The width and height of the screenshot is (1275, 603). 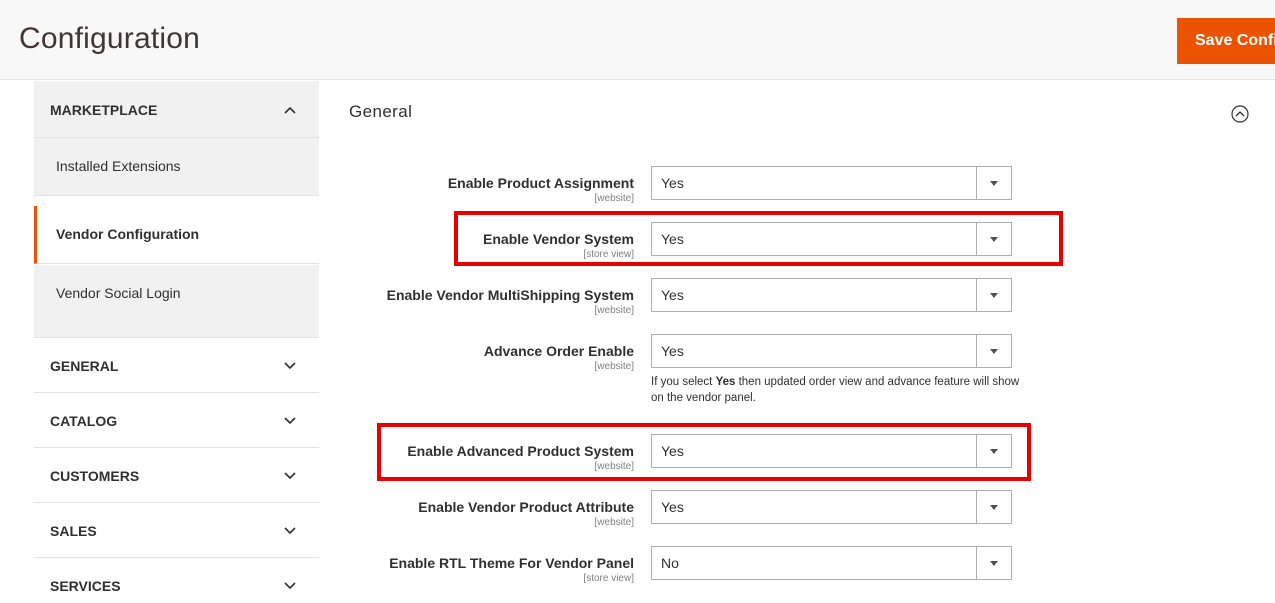 I want to click on note-emphasis: Yes, so click(x=725, y=382).